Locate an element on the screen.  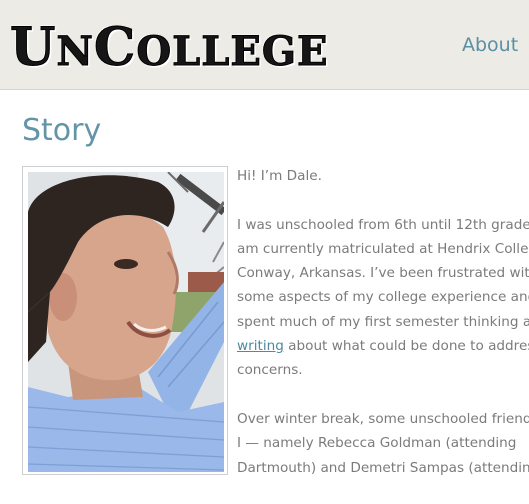
writing-link: writing is located at coordinates (260, 346).